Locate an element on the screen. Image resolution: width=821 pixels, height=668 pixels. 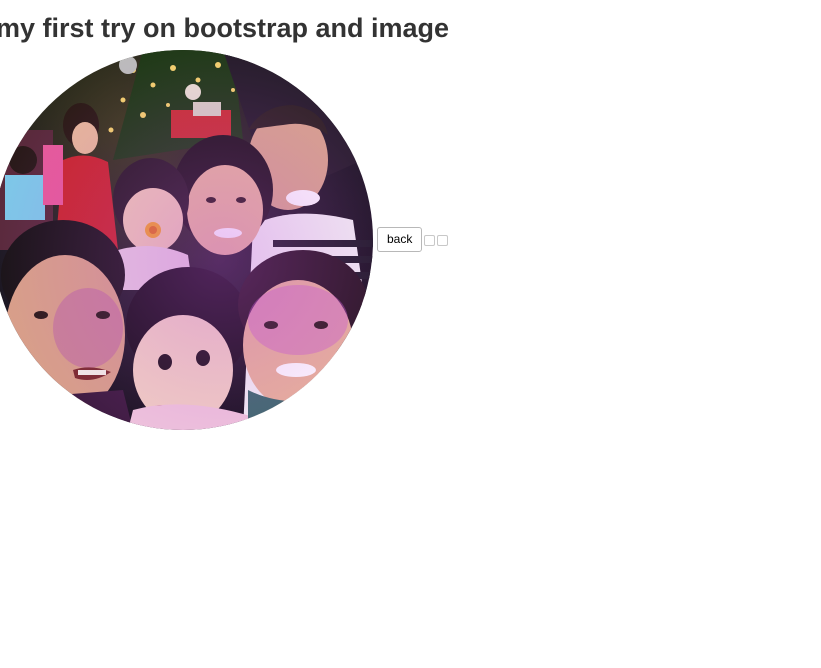
back-button: back is located at coordinates (400, 239).